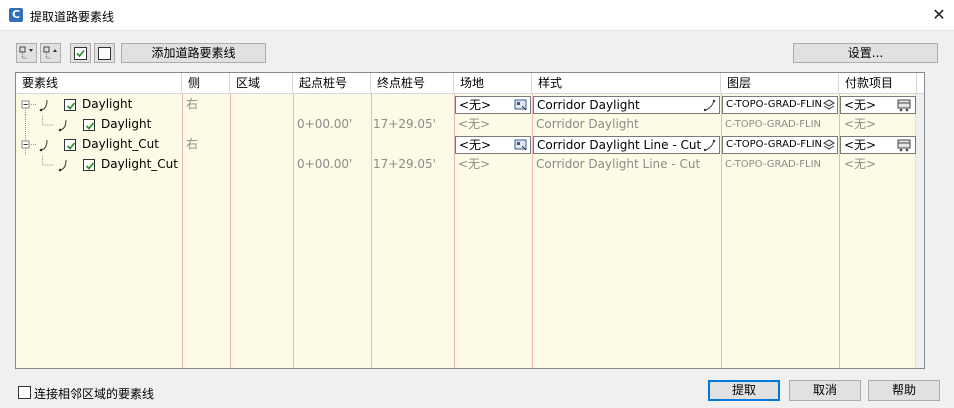  Describe the element at coordinates (193, 53) in the screenshot. I see `add-feature-line-button: 添加道路要素线` at that location.